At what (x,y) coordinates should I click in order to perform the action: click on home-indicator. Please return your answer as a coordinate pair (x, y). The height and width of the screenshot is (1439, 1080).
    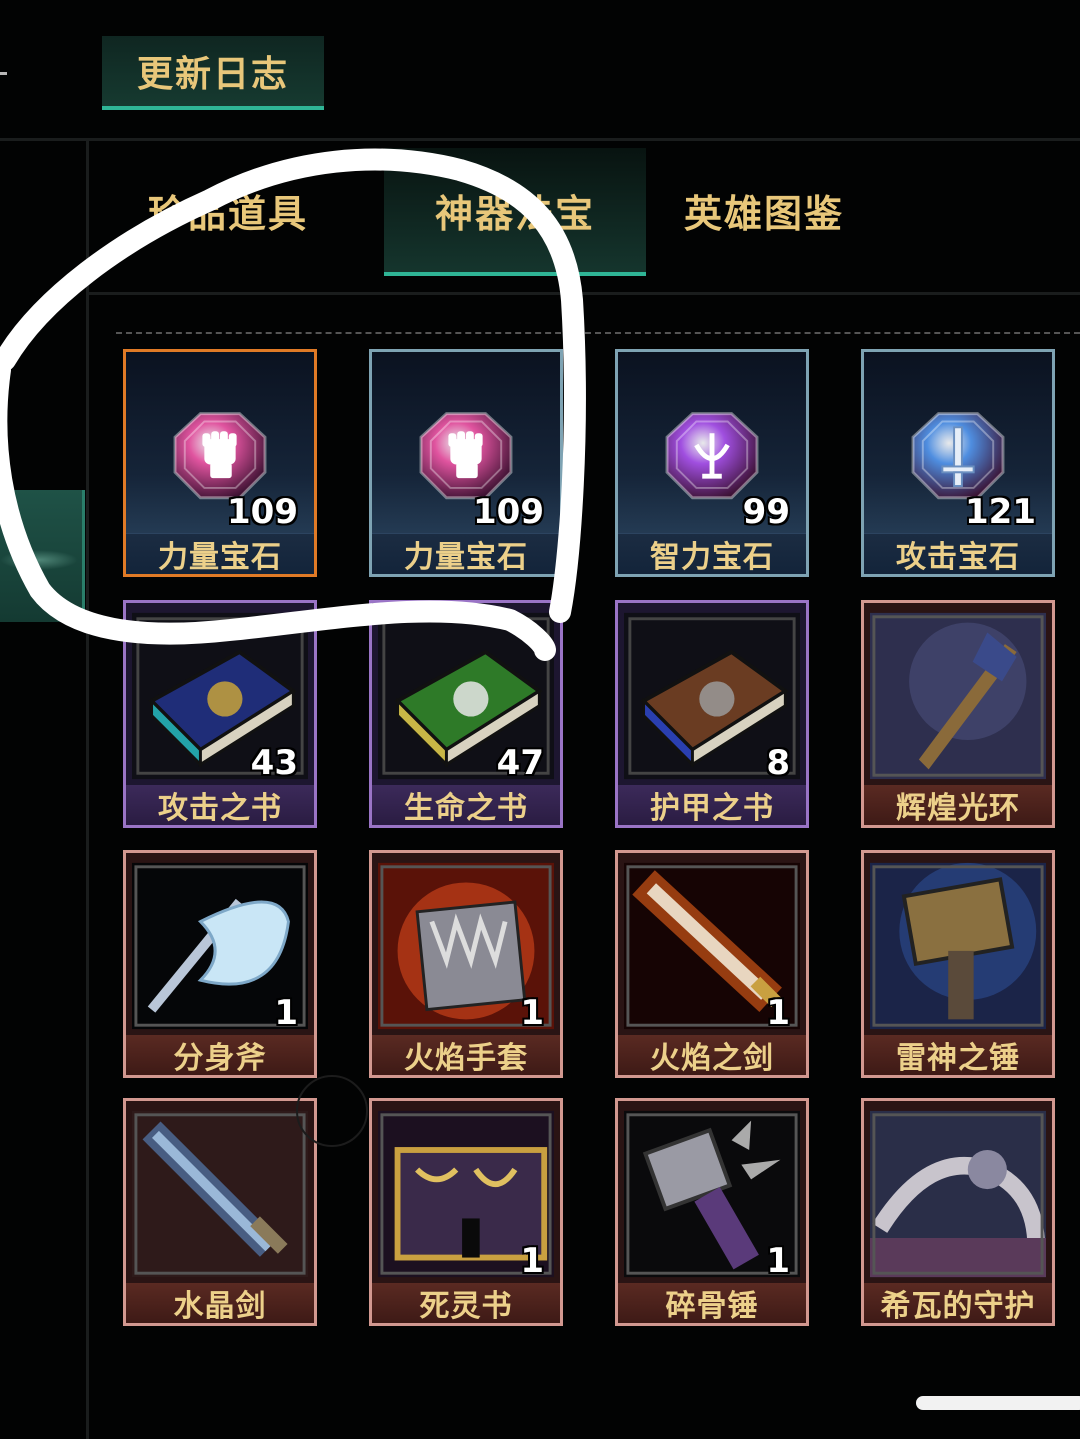
    Looking at the image, I should click on (998, 1403).